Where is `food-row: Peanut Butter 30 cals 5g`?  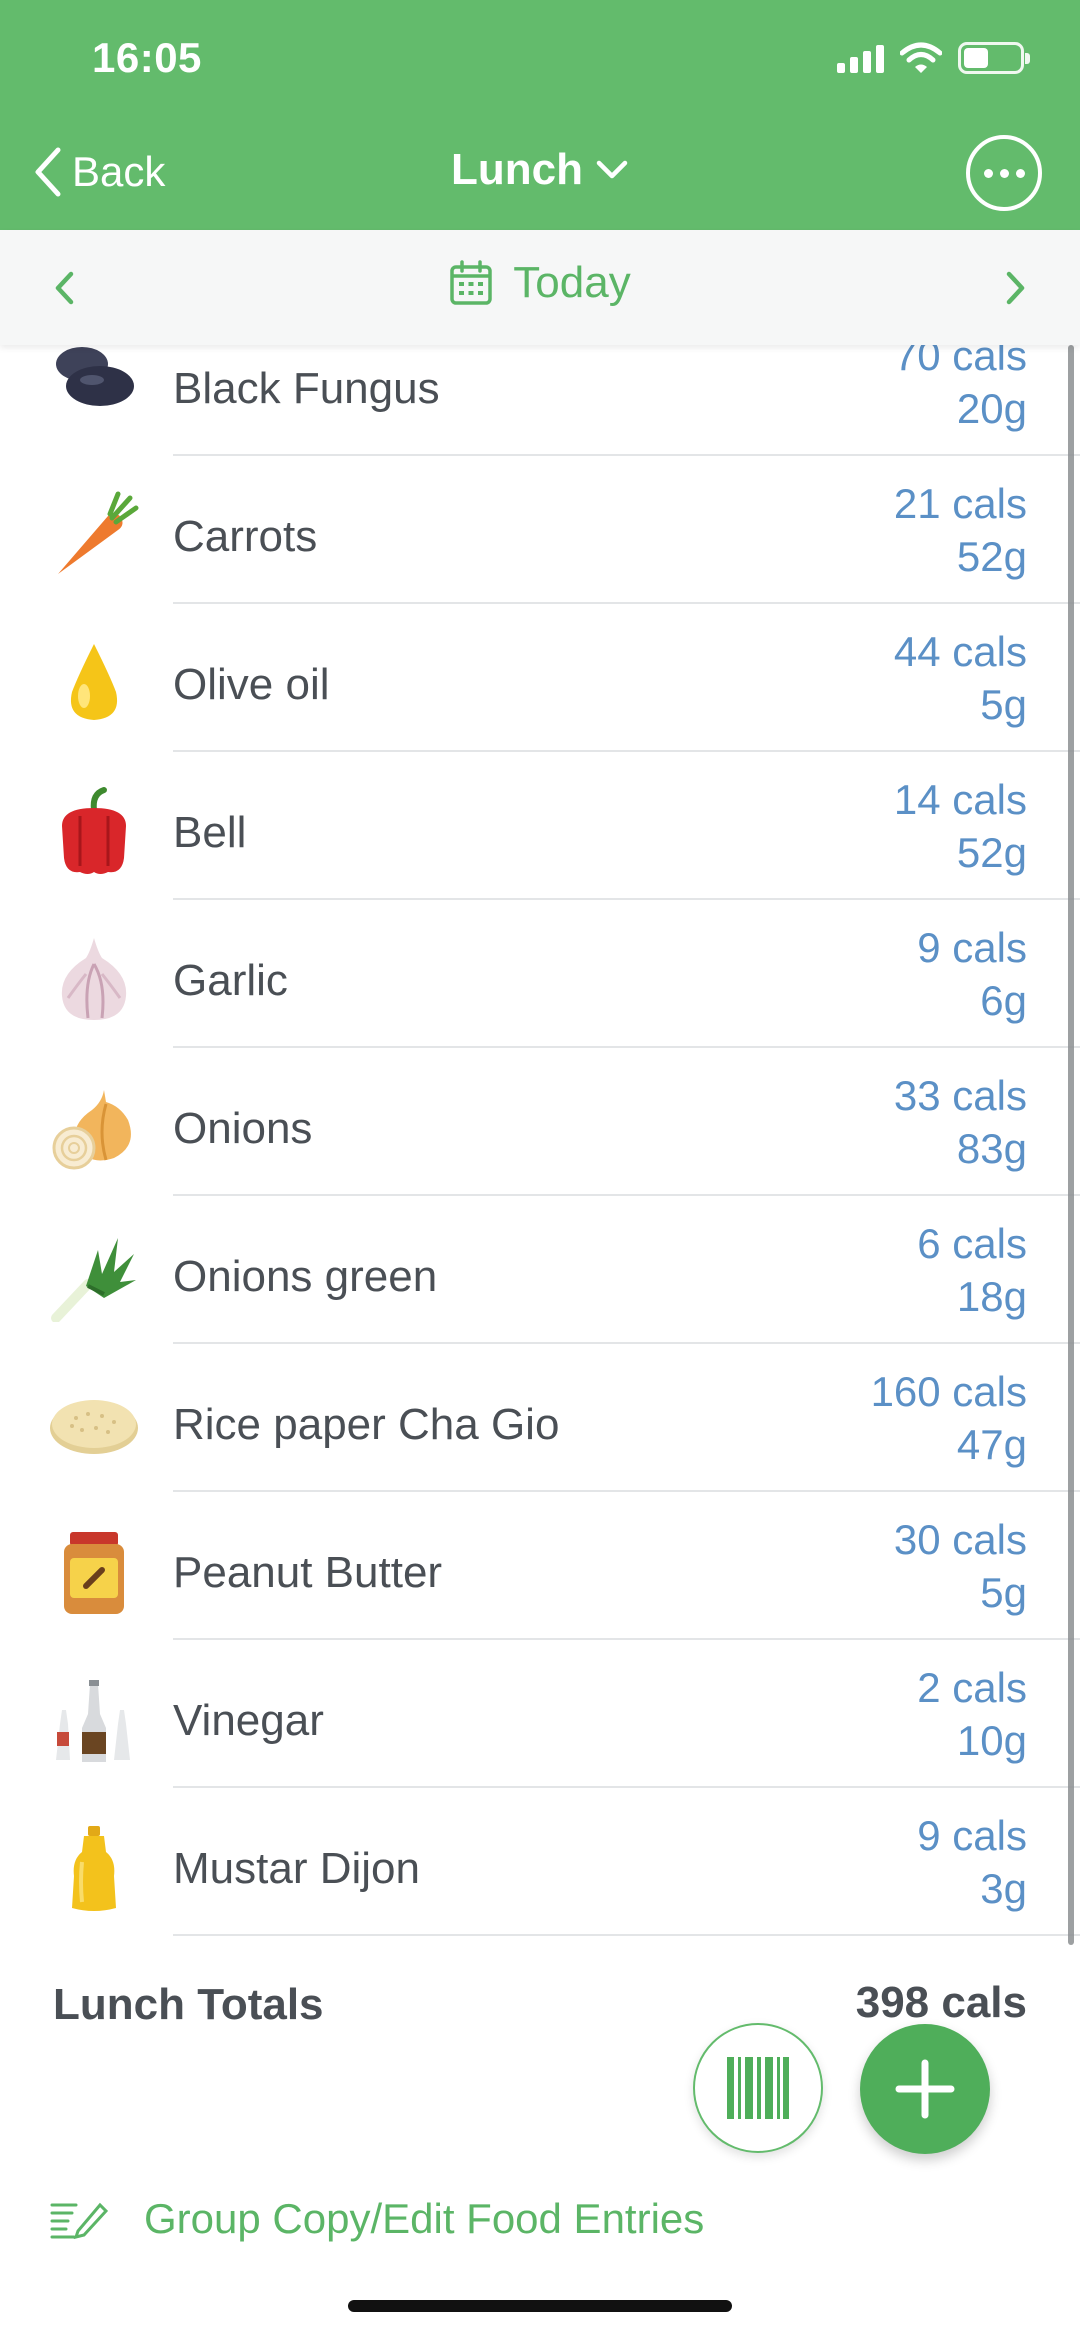 food-row: Peanut Butter 30 cals 5g is located at coordinates (540, 1566).